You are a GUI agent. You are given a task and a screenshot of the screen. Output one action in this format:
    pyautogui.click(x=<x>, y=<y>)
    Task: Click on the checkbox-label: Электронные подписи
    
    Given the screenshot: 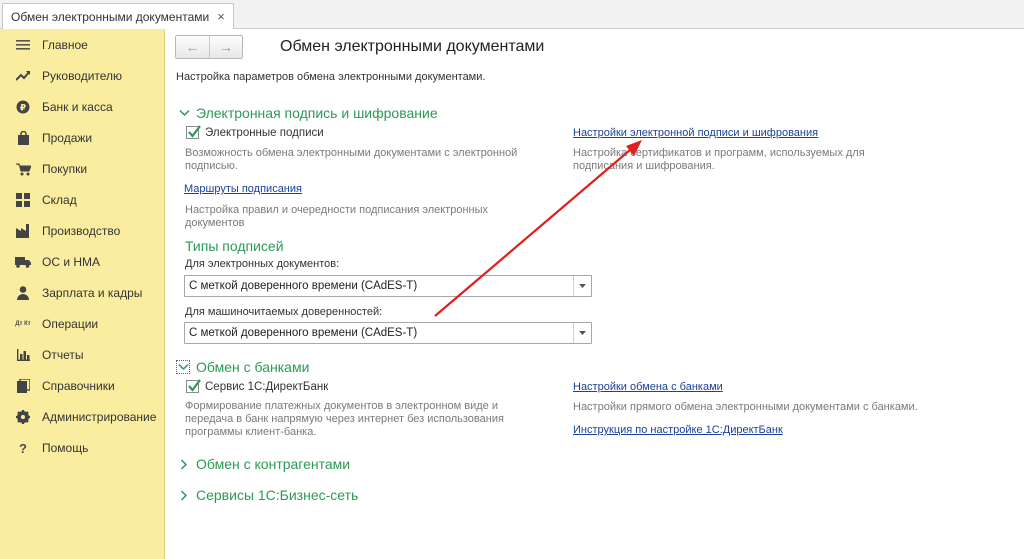 What is the action you would take?
    pyautogui.click(x=264, y=132)
    